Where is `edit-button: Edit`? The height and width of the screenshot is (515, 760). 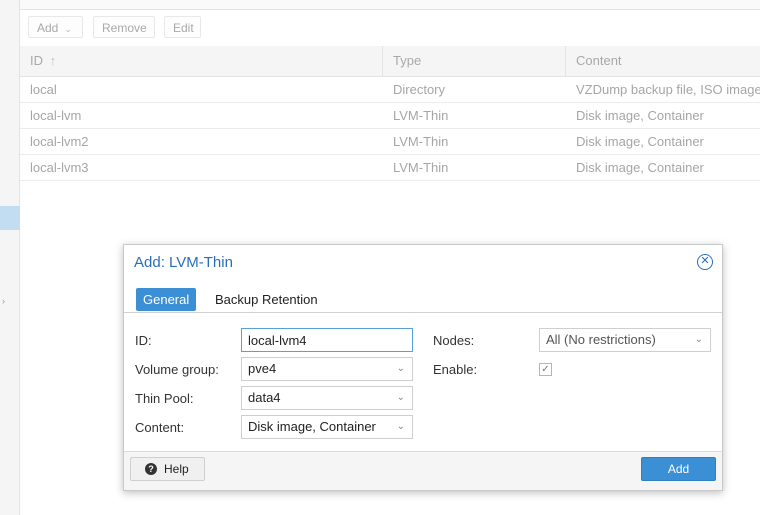 edit-button: Edit is located at coordinates (182, 27).